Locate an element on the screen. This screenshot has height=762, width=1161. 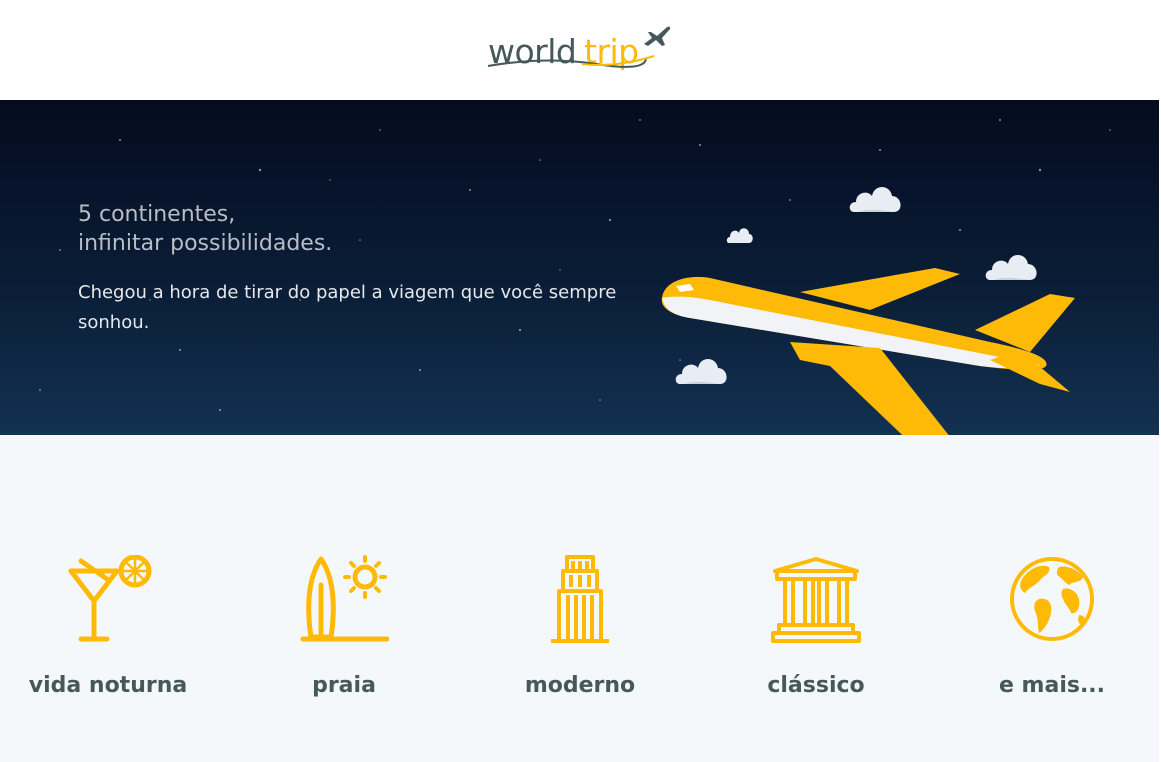
type-label: praia is located at coordinates (344, 685).